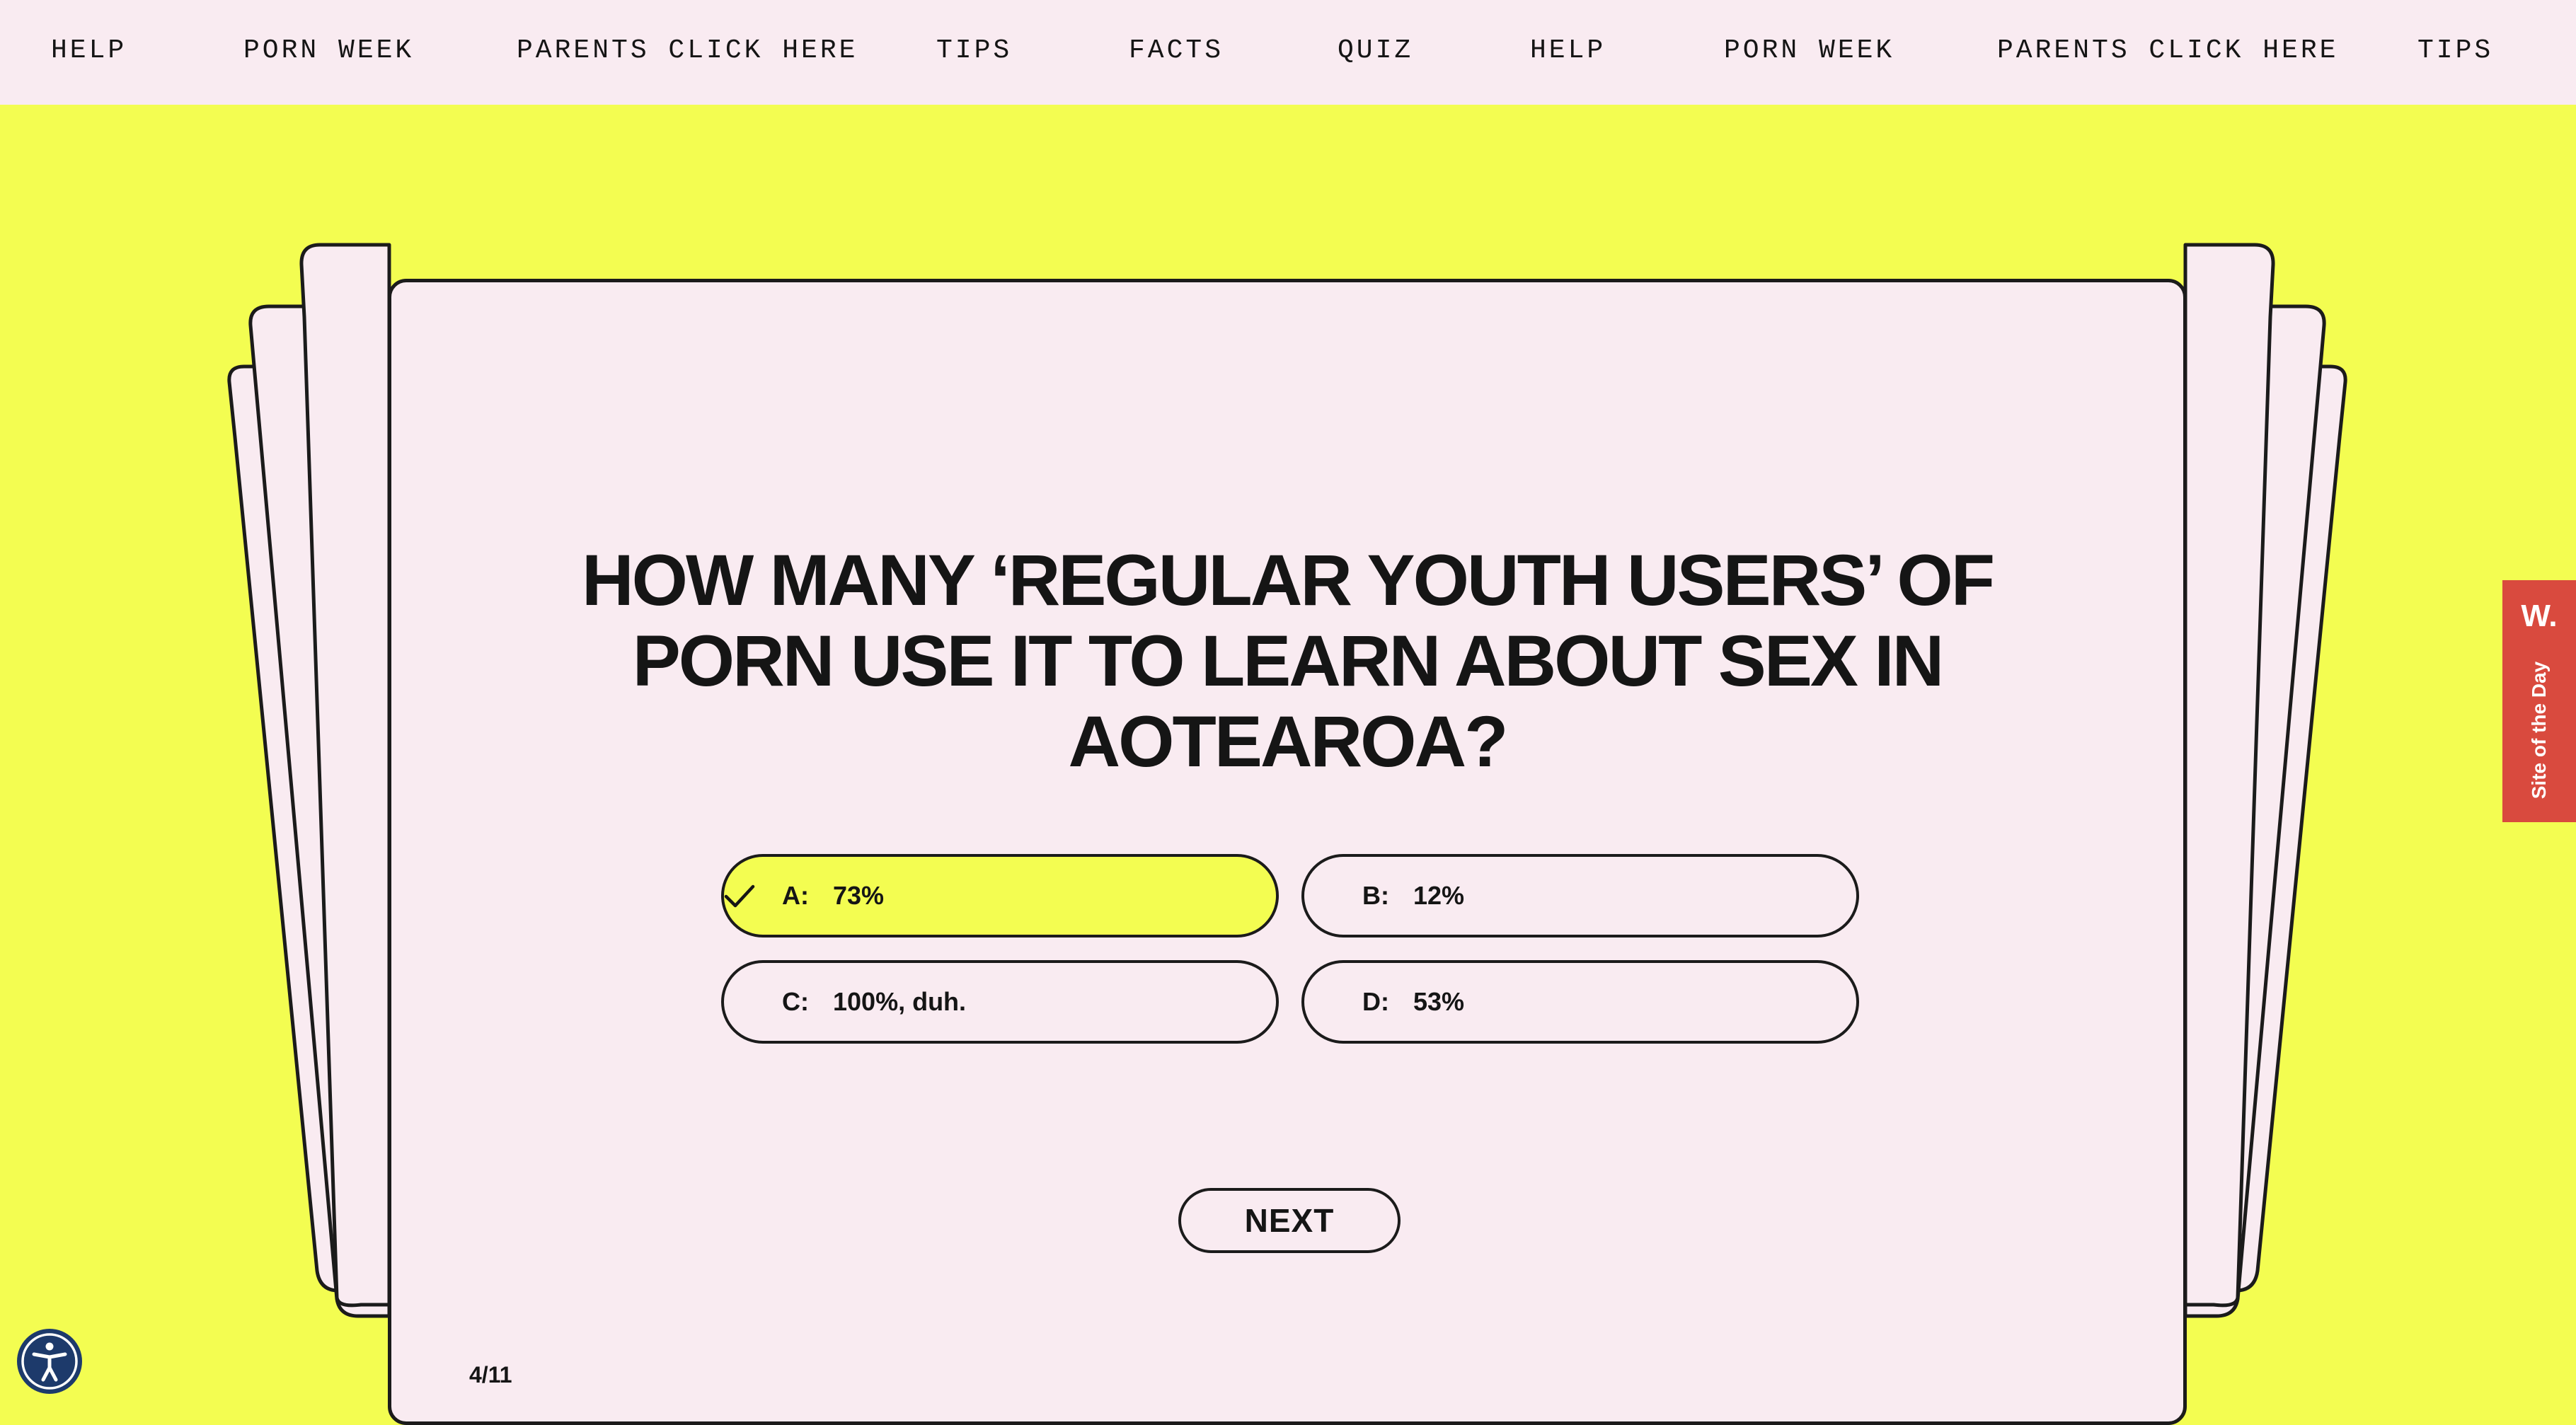 This screenshot has width=2576, height=1425. What do you see at coordinates (1439, 1001) in the screenshot?
I see `answer-text: 53%` at bounding box center [1439, 1001].